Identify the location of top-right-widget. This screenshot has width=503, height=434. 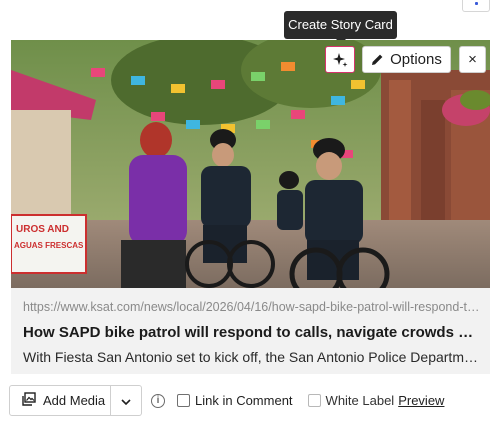
(476, 6).